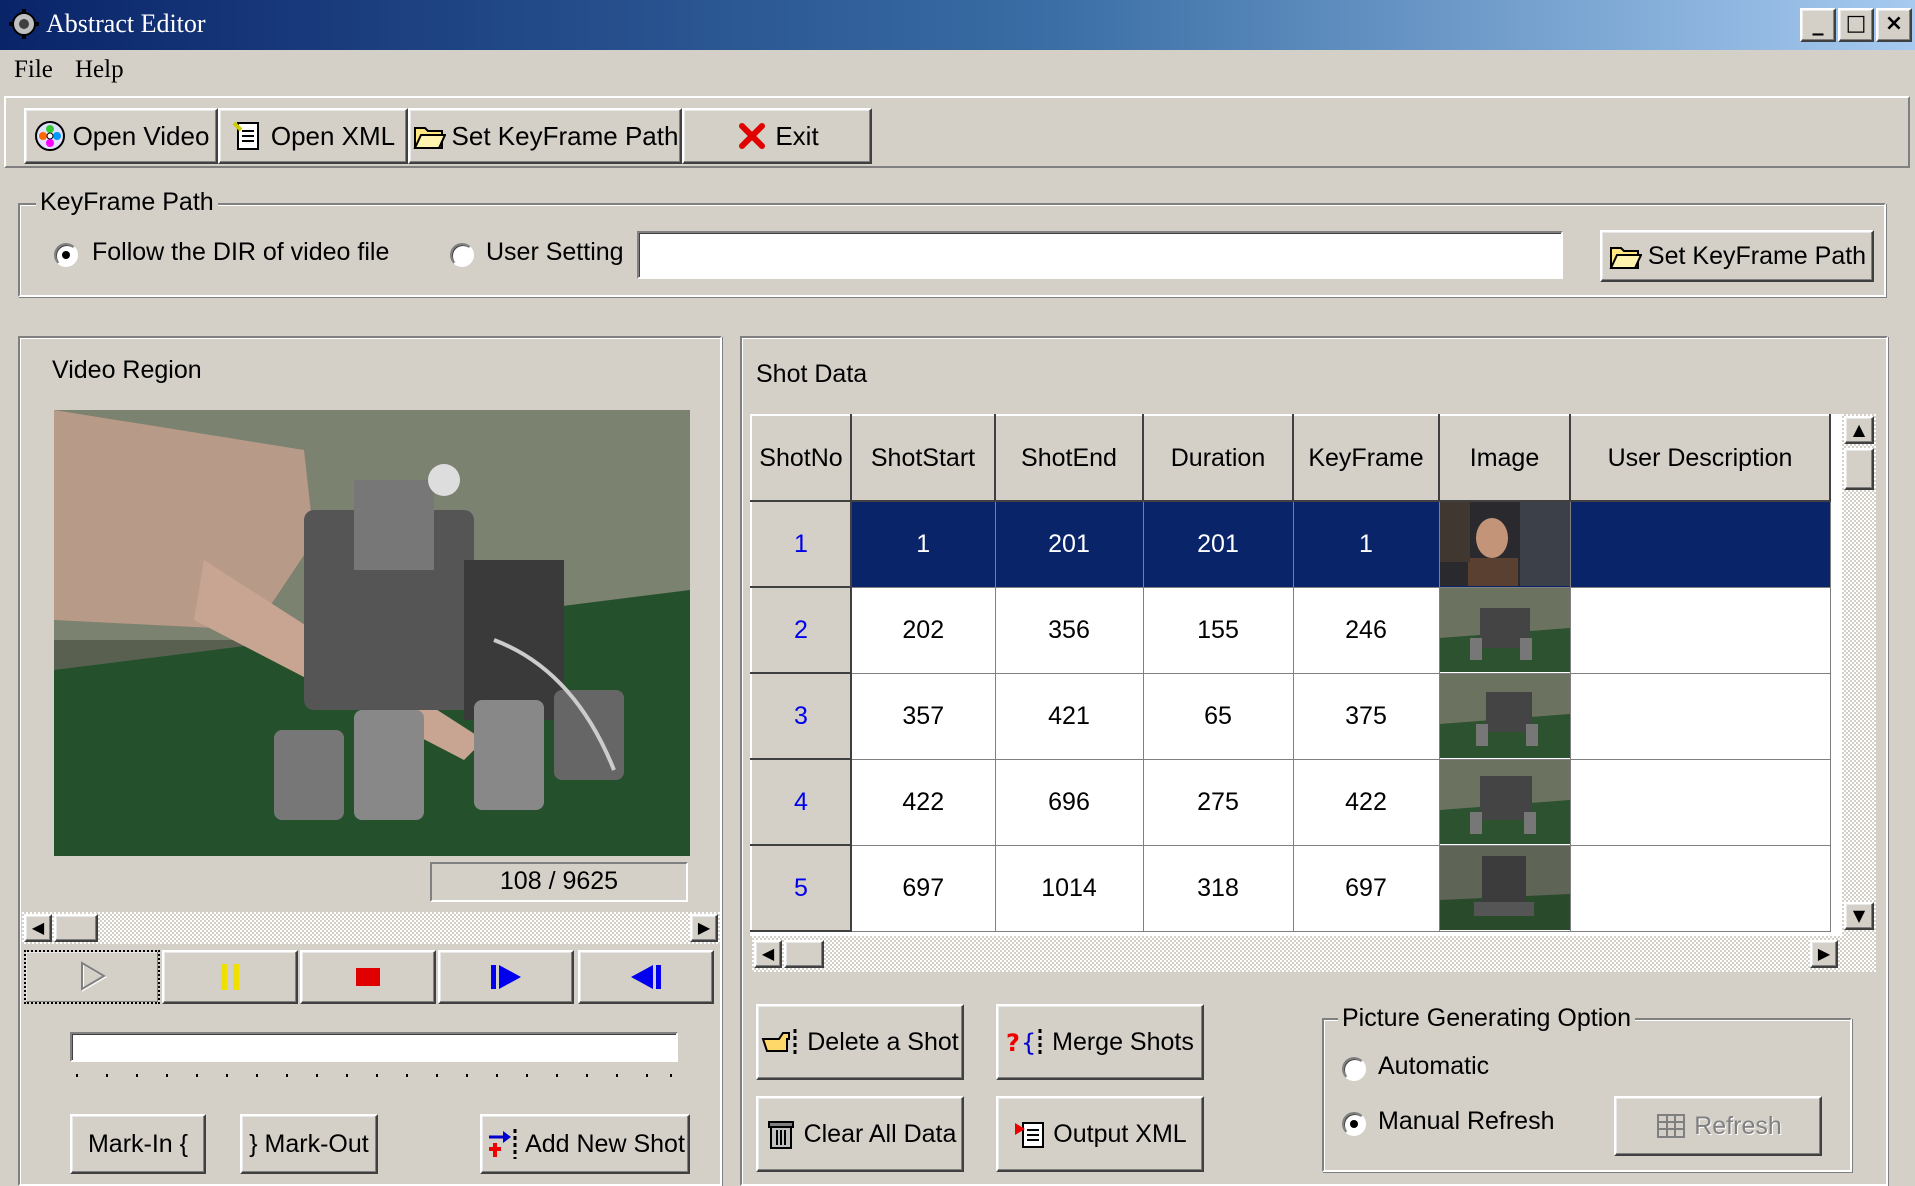  Describe the element at coordinates (1818, 25) in the screenshot. I see `minimize-button: _` at that location.